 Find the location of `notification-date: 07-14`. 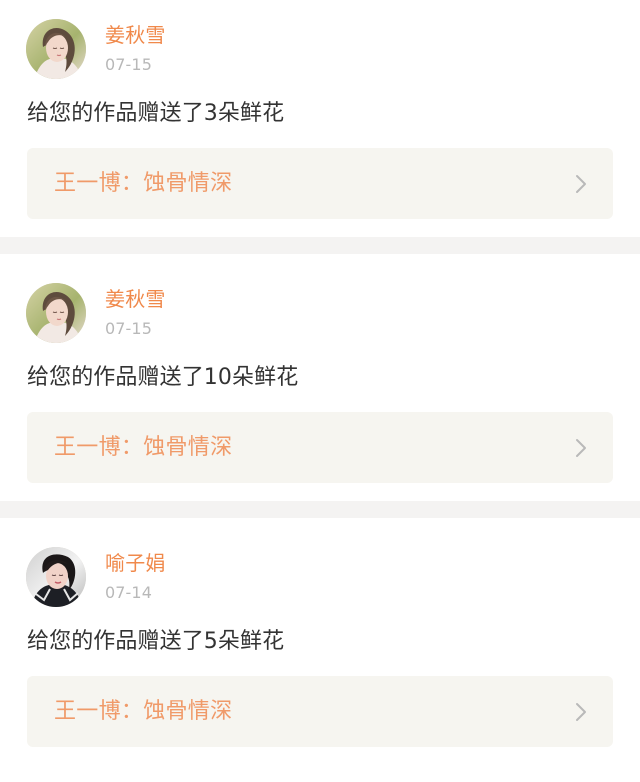

notification-date: 07-14 is located at coordinates (128, 592).